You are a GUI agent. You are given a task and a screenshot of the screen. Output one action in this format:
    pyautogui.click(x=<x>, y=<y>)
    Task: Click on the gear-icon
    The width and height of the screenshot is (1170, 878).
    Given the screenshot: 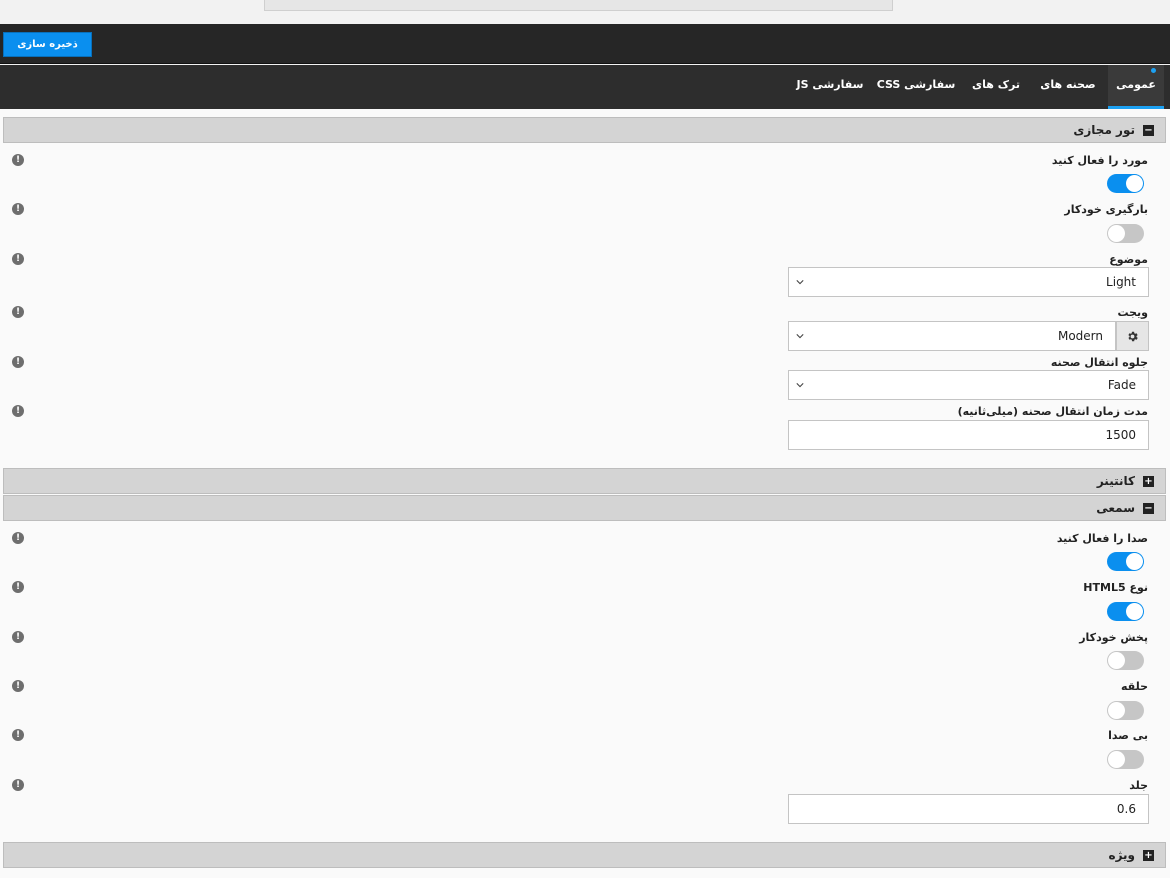 What is the action you would take?
    pyautogui.click(x=1133, y=336)
    